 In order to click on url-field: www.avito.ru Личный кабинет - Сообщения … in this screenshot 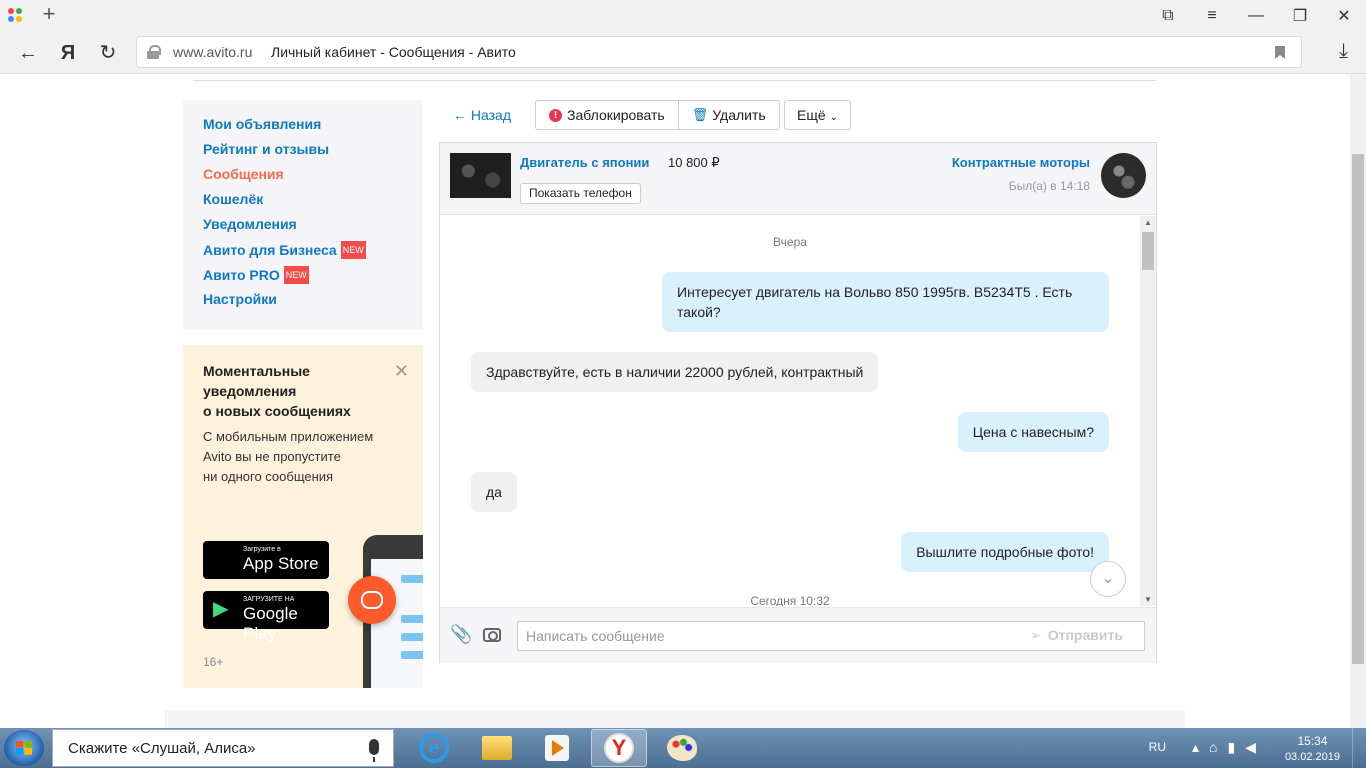, I will do `click(719, 52)`.